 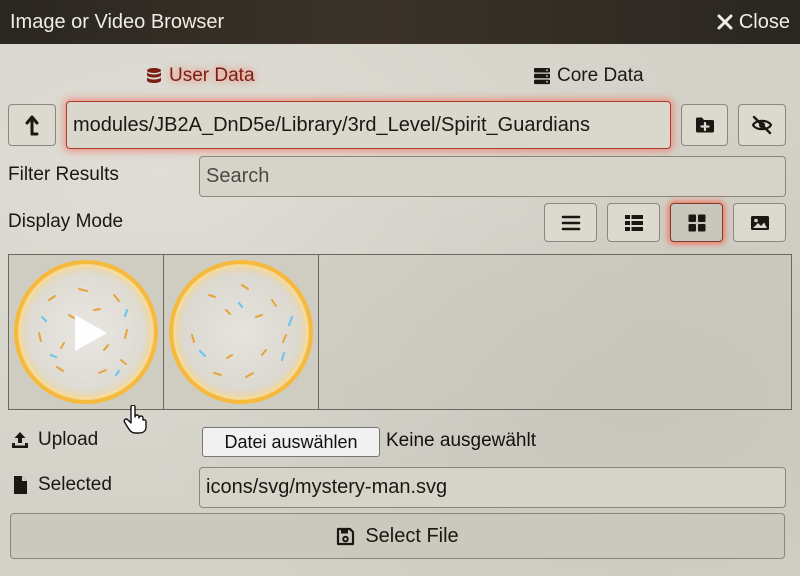 I want to click on display-mode-label: Display Mode, so click(x=66, y=221).